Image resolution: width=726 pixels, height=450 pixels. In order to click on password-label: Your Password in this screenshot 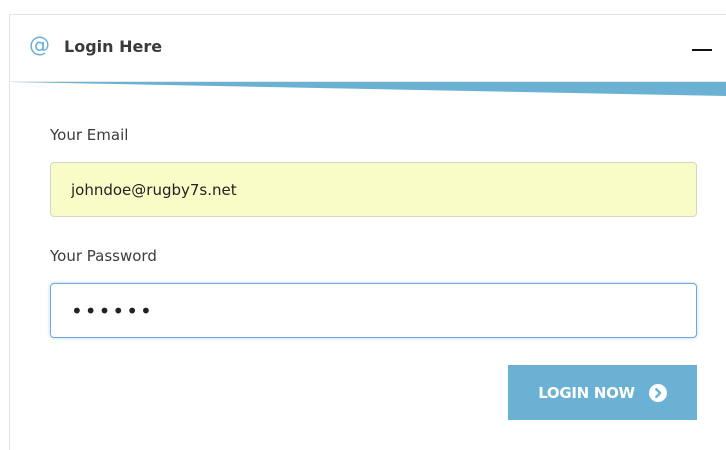, I will do `click(103, 256)`.